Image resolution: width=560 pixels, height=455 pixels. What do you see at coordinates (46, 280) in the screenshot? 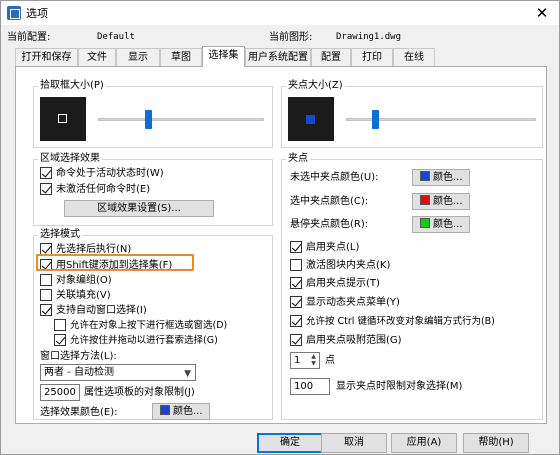
I see `object-group-checkbox` at bounding box center [46, 280].